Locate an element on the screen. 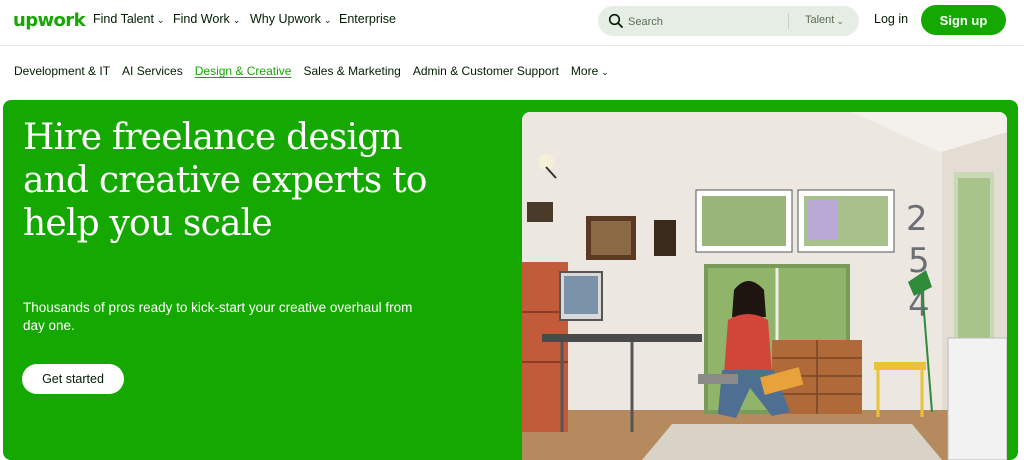  category-more: More ⌄ is located at coordinates (590, 71).